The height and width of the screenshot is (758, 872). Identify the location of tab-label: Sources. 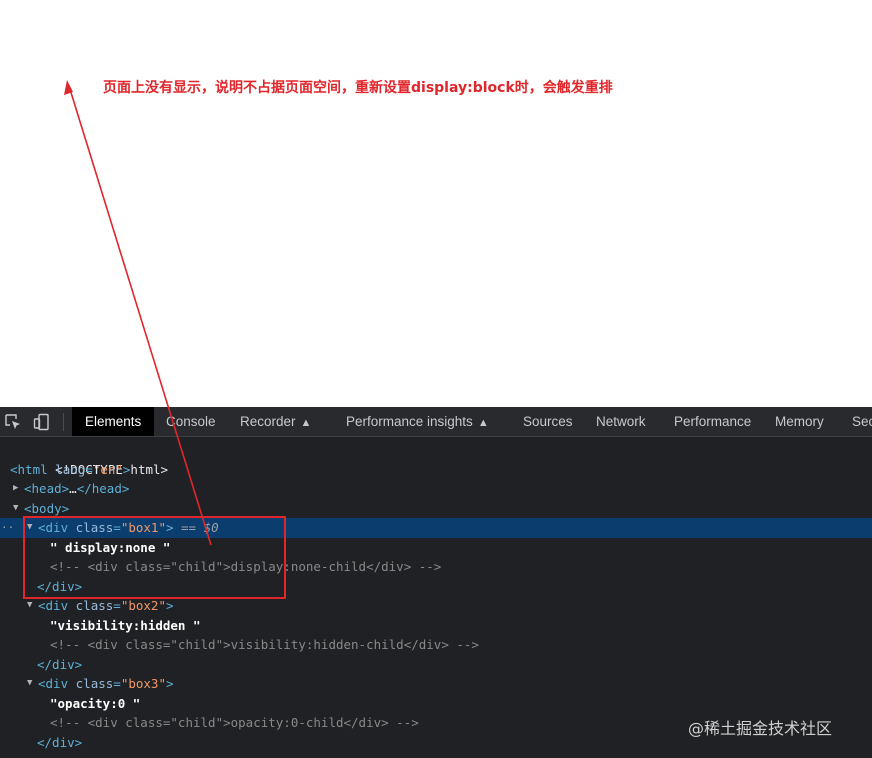
(548, 421).